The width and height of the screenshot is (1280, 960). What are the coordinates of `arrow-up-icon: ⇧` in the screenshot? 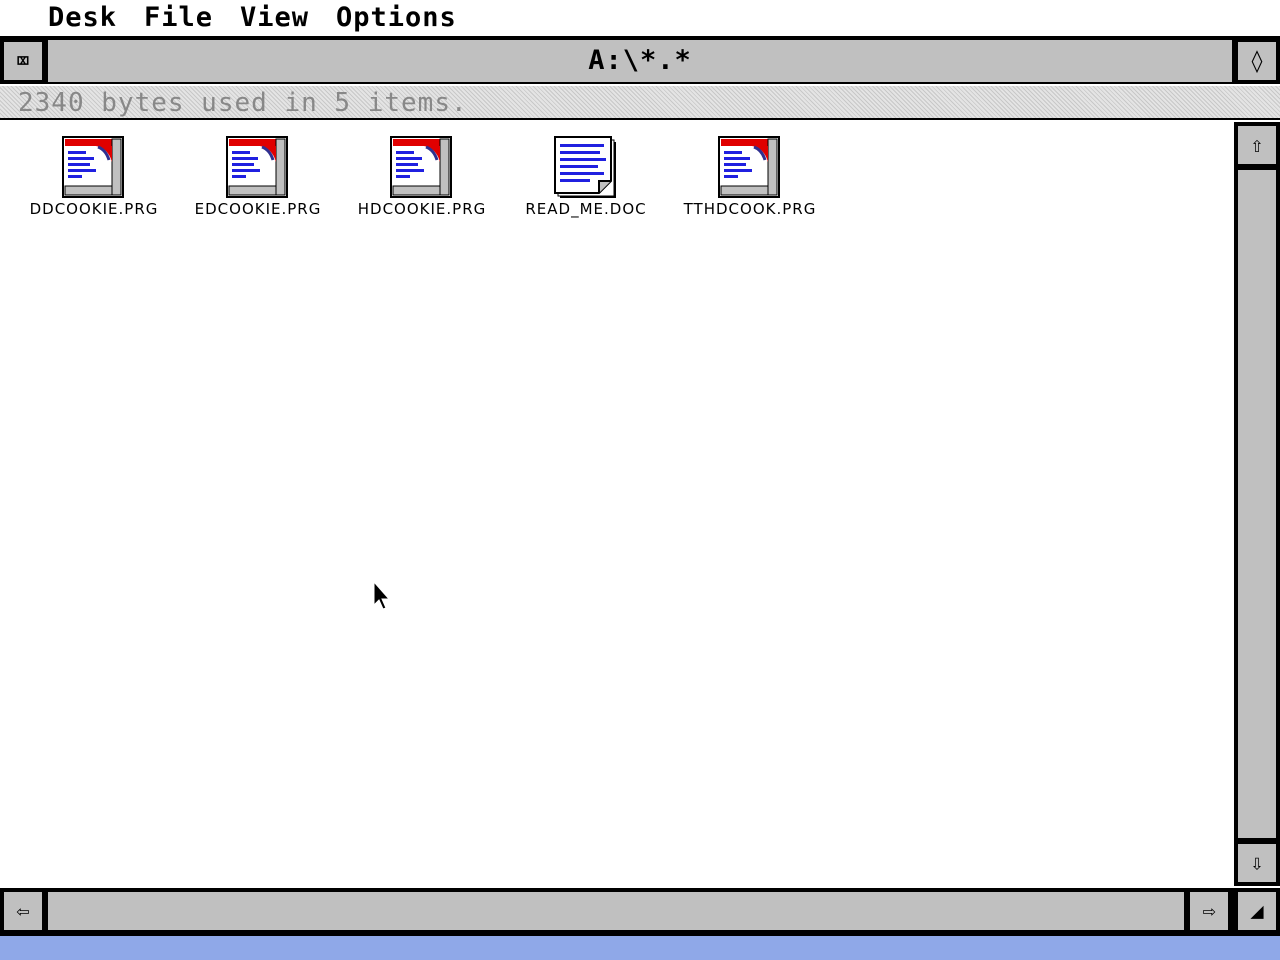 It's located at (1257, 145).